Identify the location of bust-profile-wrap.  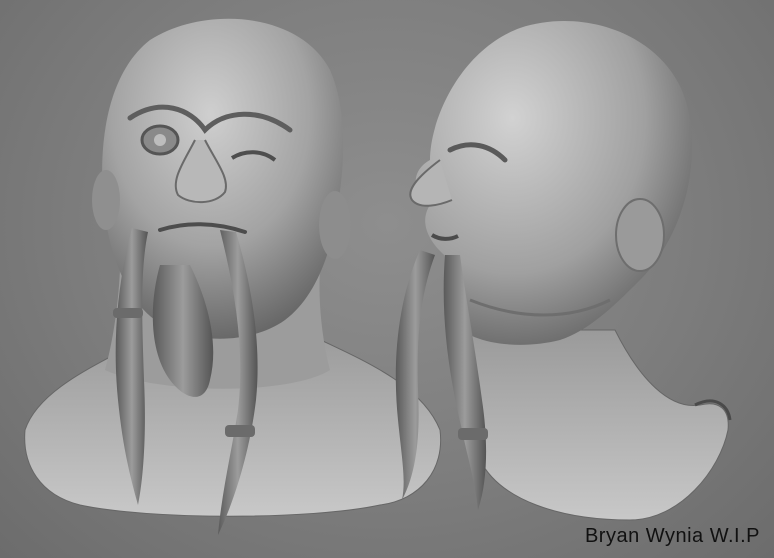
(473, 434).